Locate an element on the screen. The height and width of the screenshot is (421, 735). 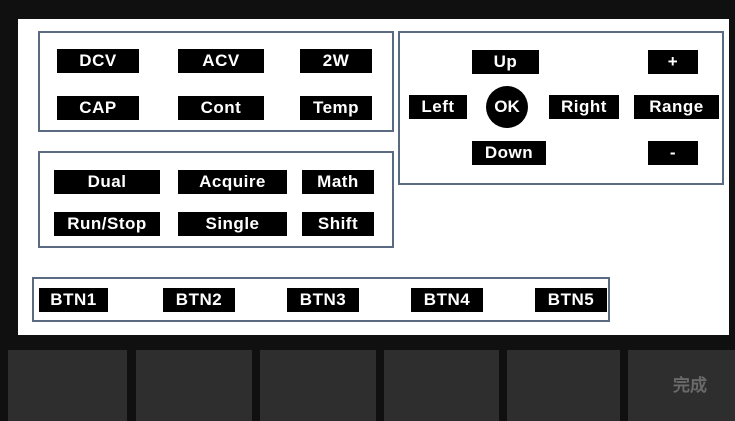
single-key: Single is located at coordinates (232, 224).